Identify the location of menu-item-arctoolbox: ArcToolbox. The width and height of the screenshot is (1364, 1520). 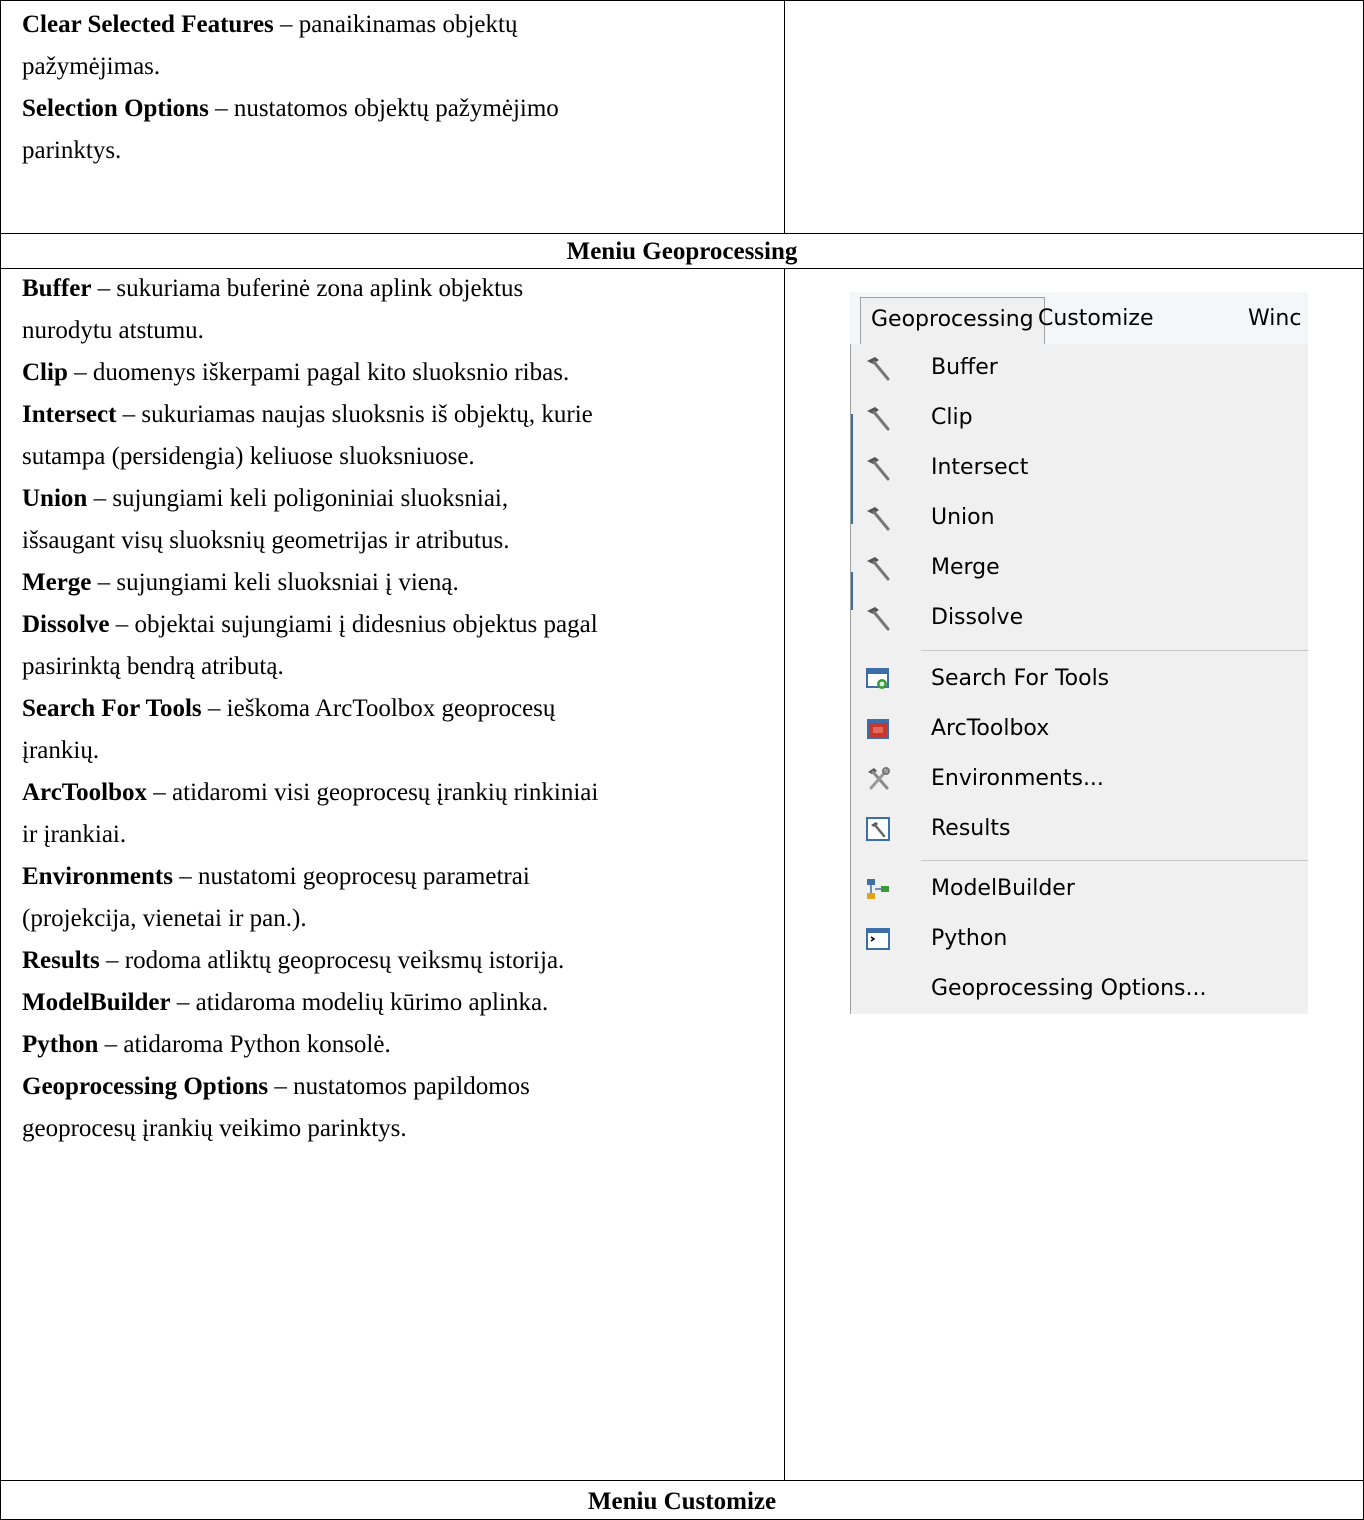
(1079, 730).